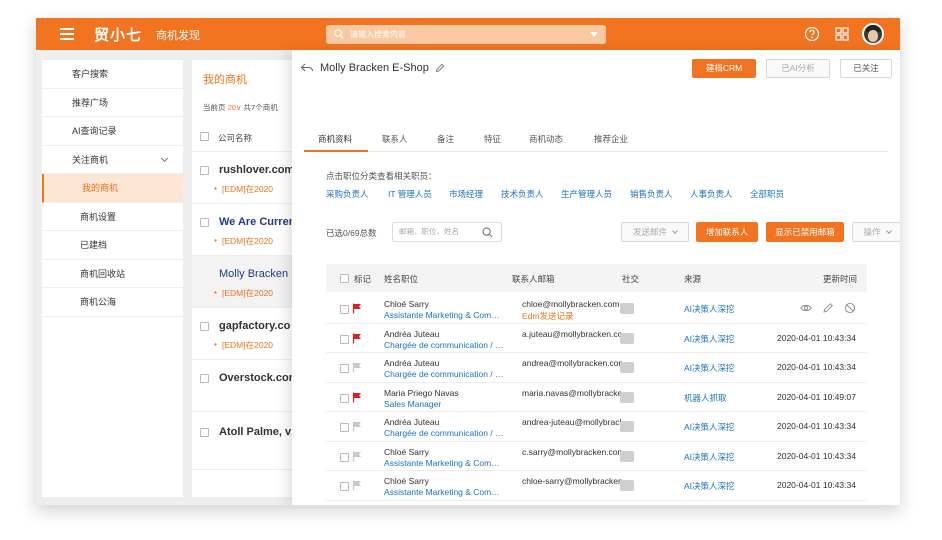  I want to click on list-item: We Are Curren [EDM]在2020, so click(244, 230).